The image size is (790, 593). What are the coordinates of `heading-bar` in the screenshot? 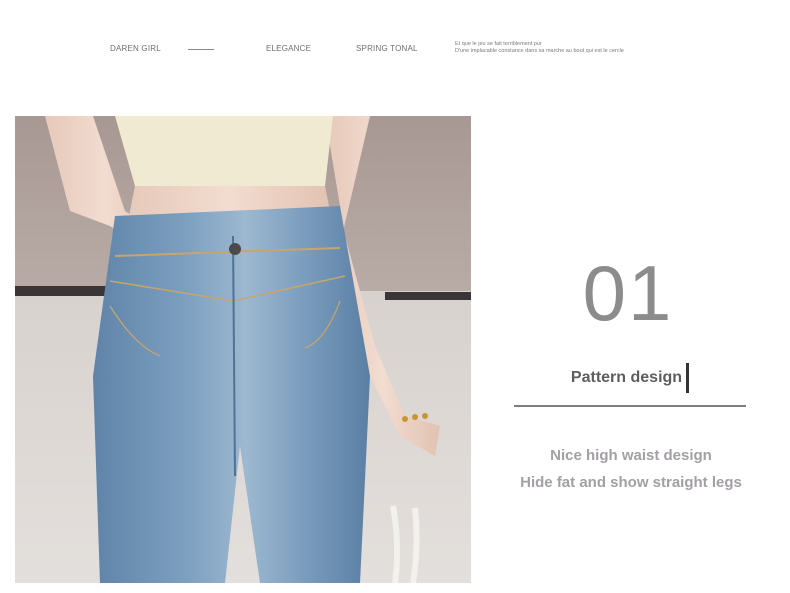 It's located at (688, 378).